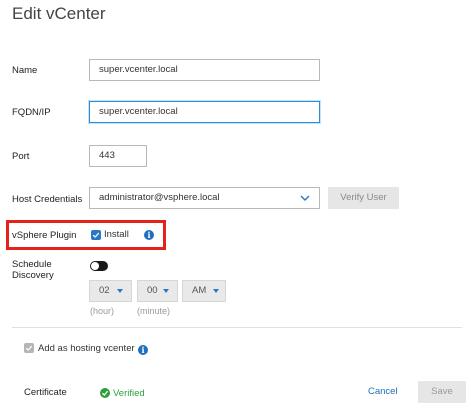 The width and height of the screenshot is (474, 416). What do you see at coordinates (102, 311) in the screenshot?
I see `hour-hint: (hour)` at bounding box center [102, 311].